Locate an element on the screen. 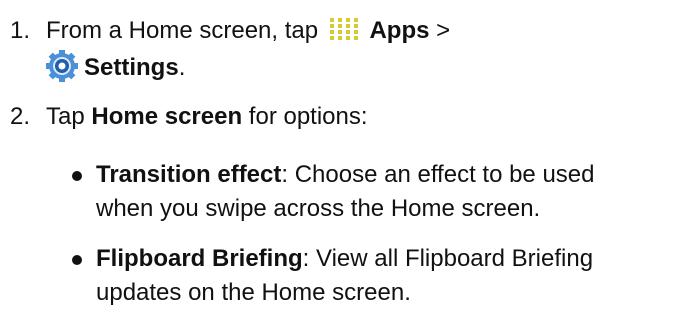 Image resolution: width=681 pixels, height=318 pixels. home-screen-label: Home screen is located at coordinates (167, 116).